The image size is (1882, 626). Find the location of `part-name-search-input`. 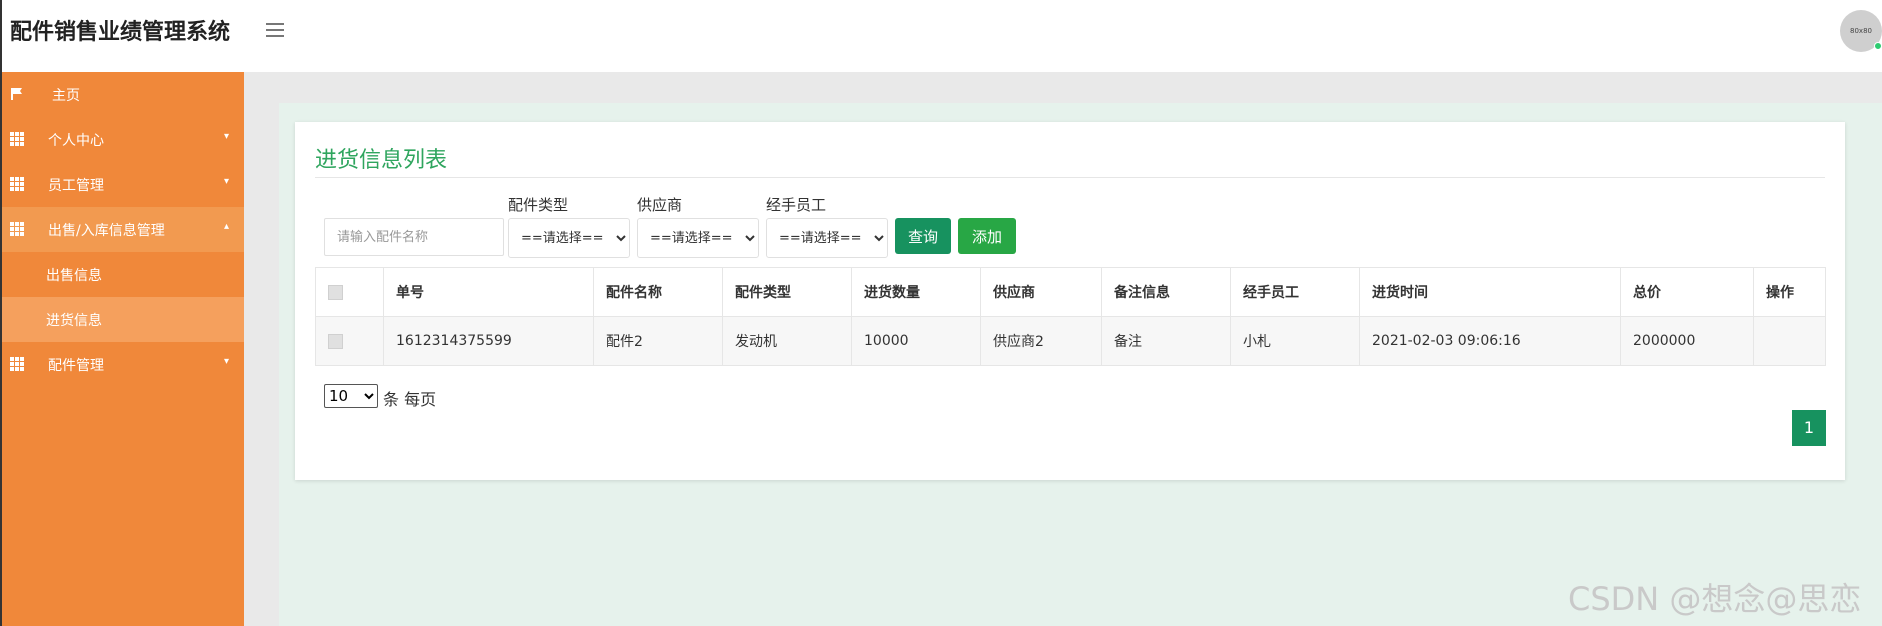

part-name-search-input is located at coordinates (414, 237).